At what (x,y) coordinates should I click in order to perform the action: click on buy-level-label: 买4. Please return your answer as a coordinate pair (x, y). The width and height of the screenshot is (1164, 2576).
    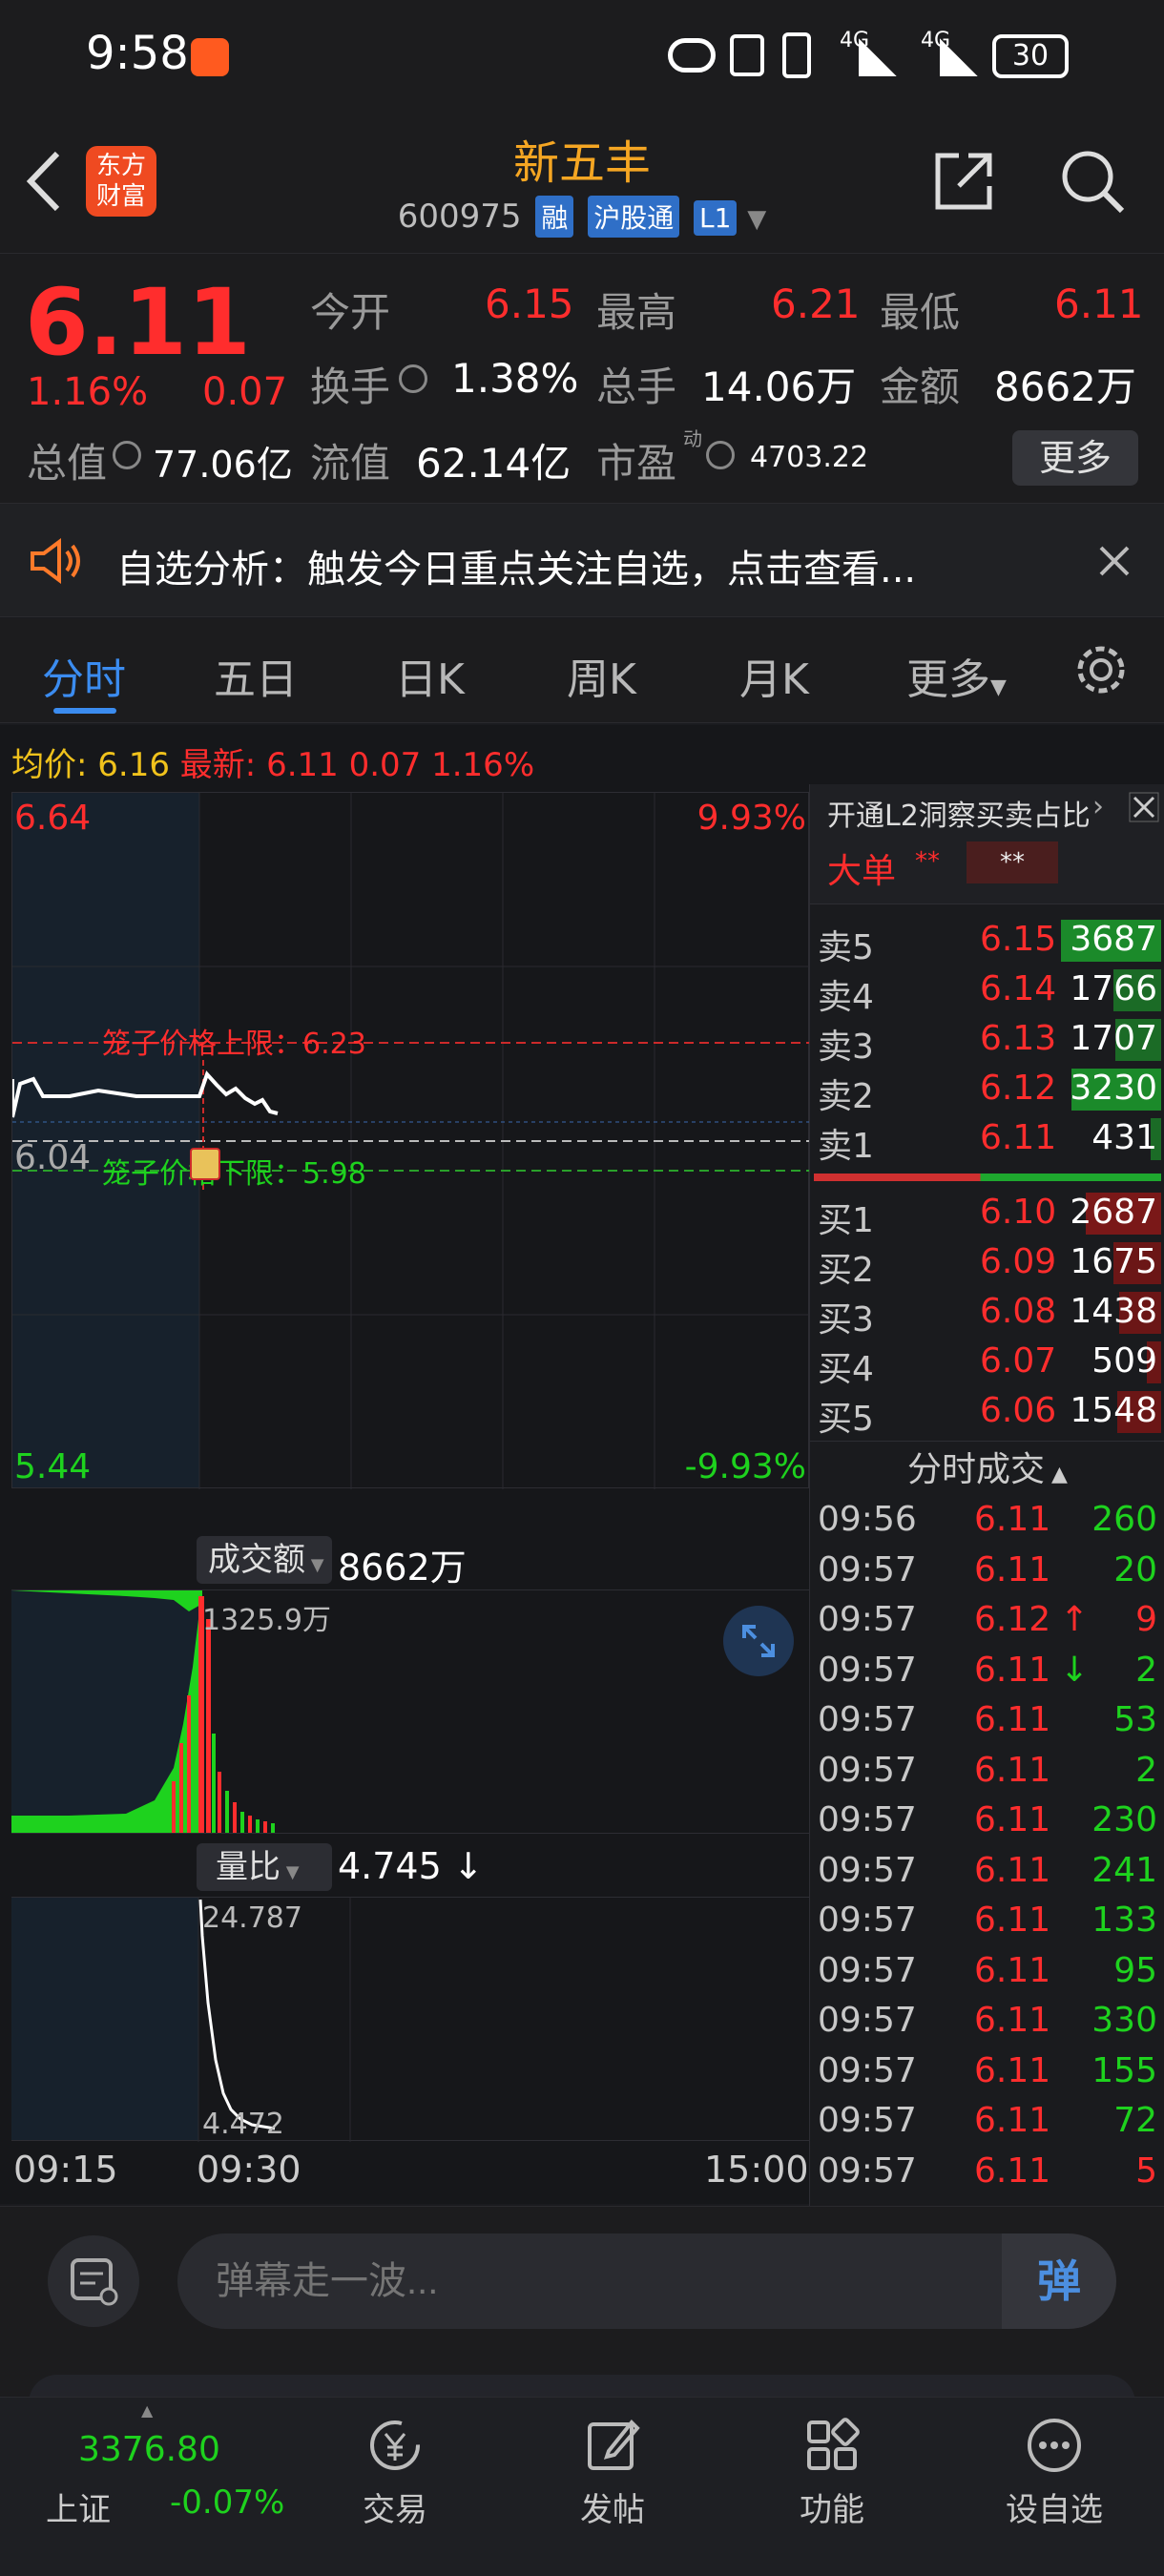
    Looking at the image, I should click on (846, 1369).